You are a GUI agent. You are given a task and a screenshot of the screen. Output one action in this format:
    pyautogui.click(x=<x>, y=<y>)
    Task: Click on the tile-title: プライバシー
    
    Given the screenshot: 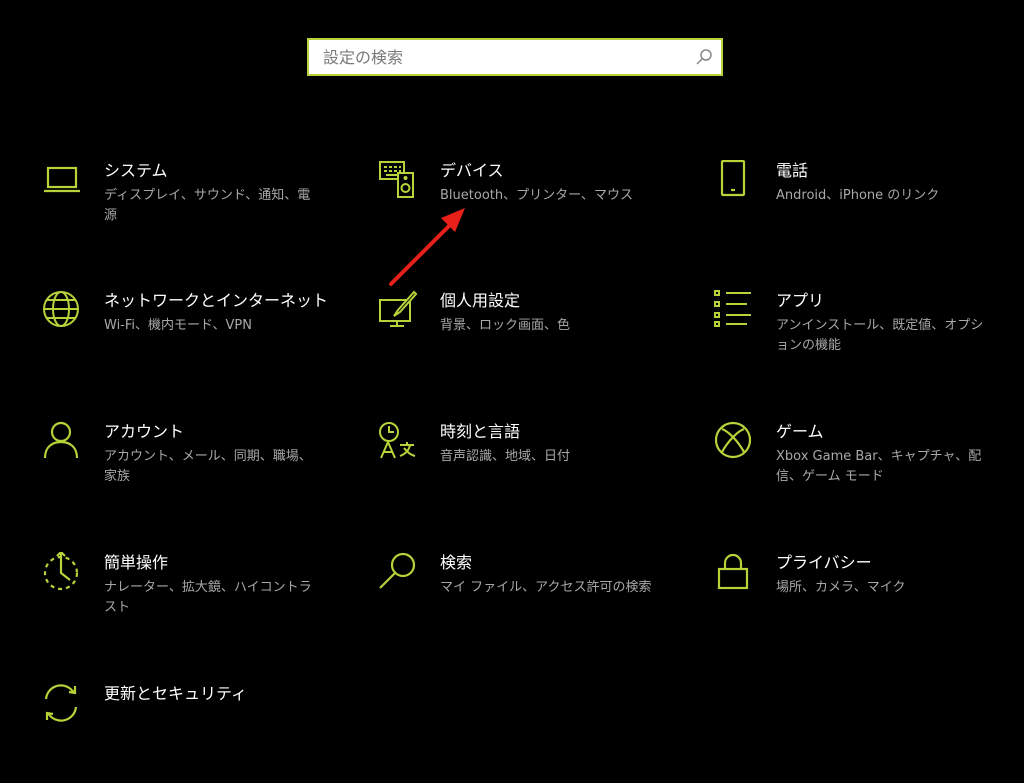 What is the action you would take?
    pyautogui.click(x=824, y=562)
    